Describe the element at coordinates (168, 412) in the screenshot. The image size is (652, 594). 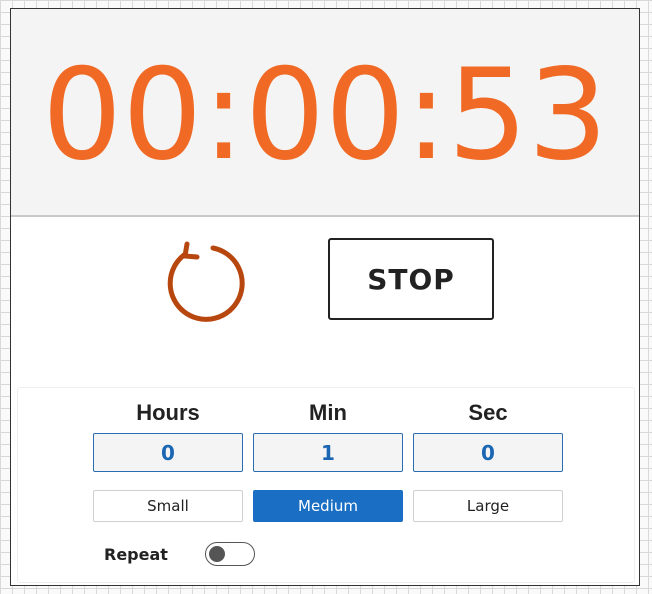
I see `hours-label: Hours` at that location.